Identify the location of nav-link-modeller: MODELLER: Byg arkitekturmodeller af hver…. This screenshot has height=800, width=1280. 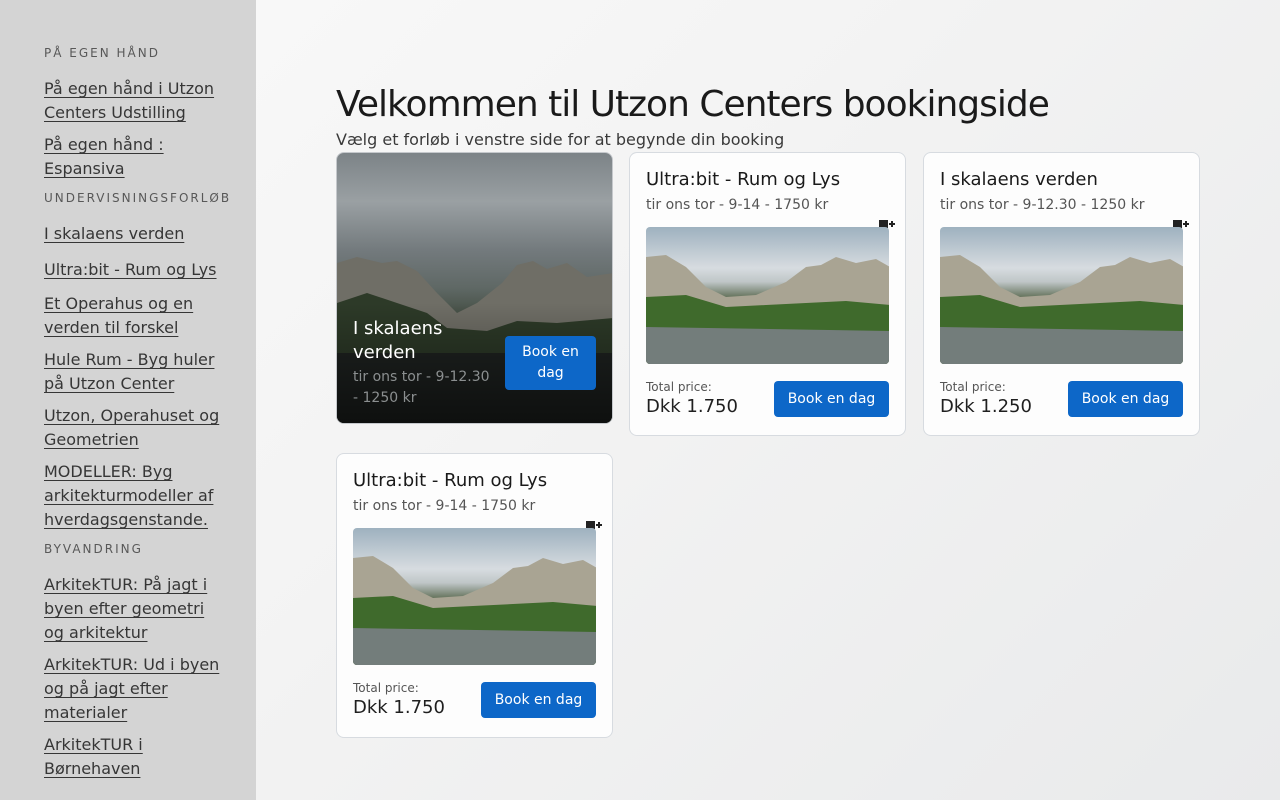
(132, 496).